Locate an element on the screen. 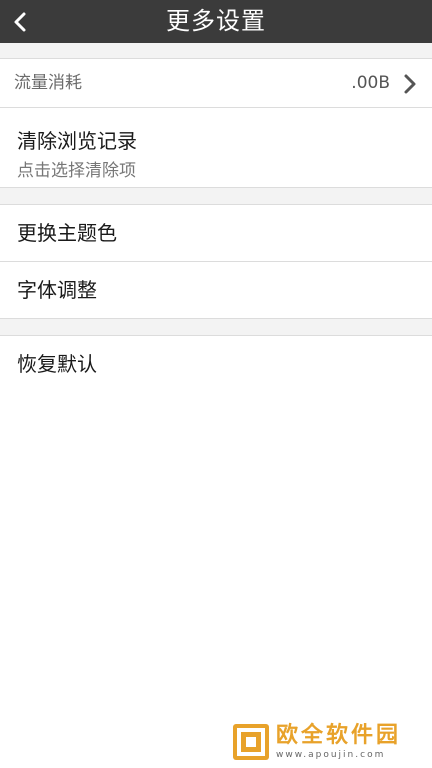 Image resolution: width=432 pixels, height=768 pixels. font-adjust-row: 字体调整 is located at coordinates (216, 290).